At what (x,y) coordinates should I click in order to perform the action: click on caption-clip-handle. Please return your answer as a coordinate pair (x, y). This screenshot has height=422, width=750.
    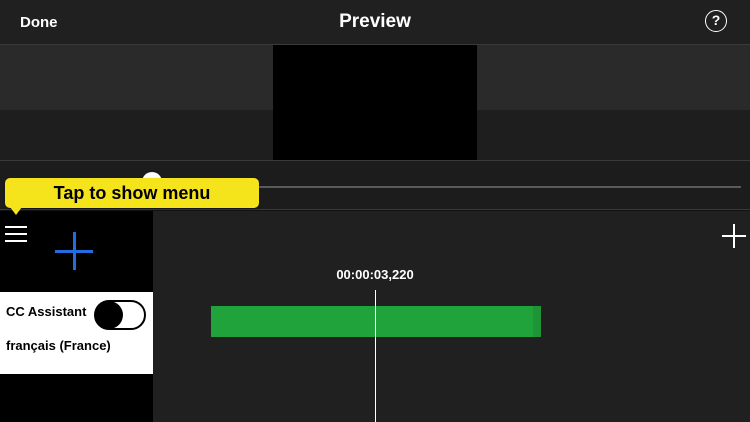
    Looking at the image, I should click on (537, 321).